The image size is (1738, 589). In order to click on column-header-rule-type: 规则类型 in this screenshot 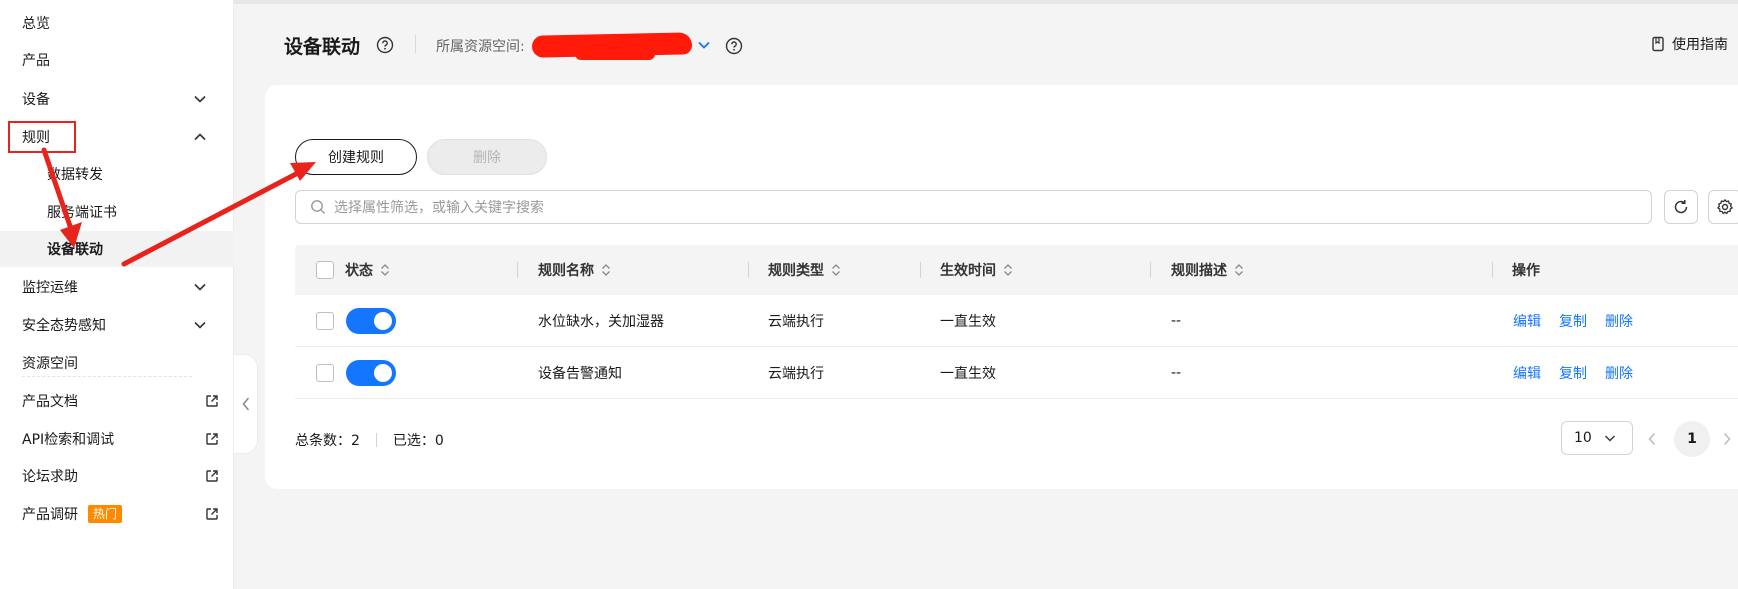, I will do `click(804, 270)`.